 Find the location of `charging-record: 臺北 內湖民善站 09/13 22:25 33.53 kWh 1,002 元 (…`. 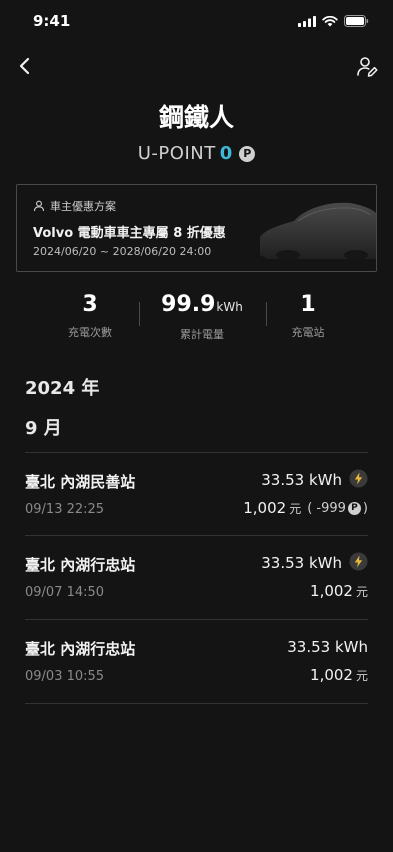

charging-record: 臺北 內湖民善站 09/13 22:25 33.53 kWh 1,002 元 (… is located at coordinates (196, 494).